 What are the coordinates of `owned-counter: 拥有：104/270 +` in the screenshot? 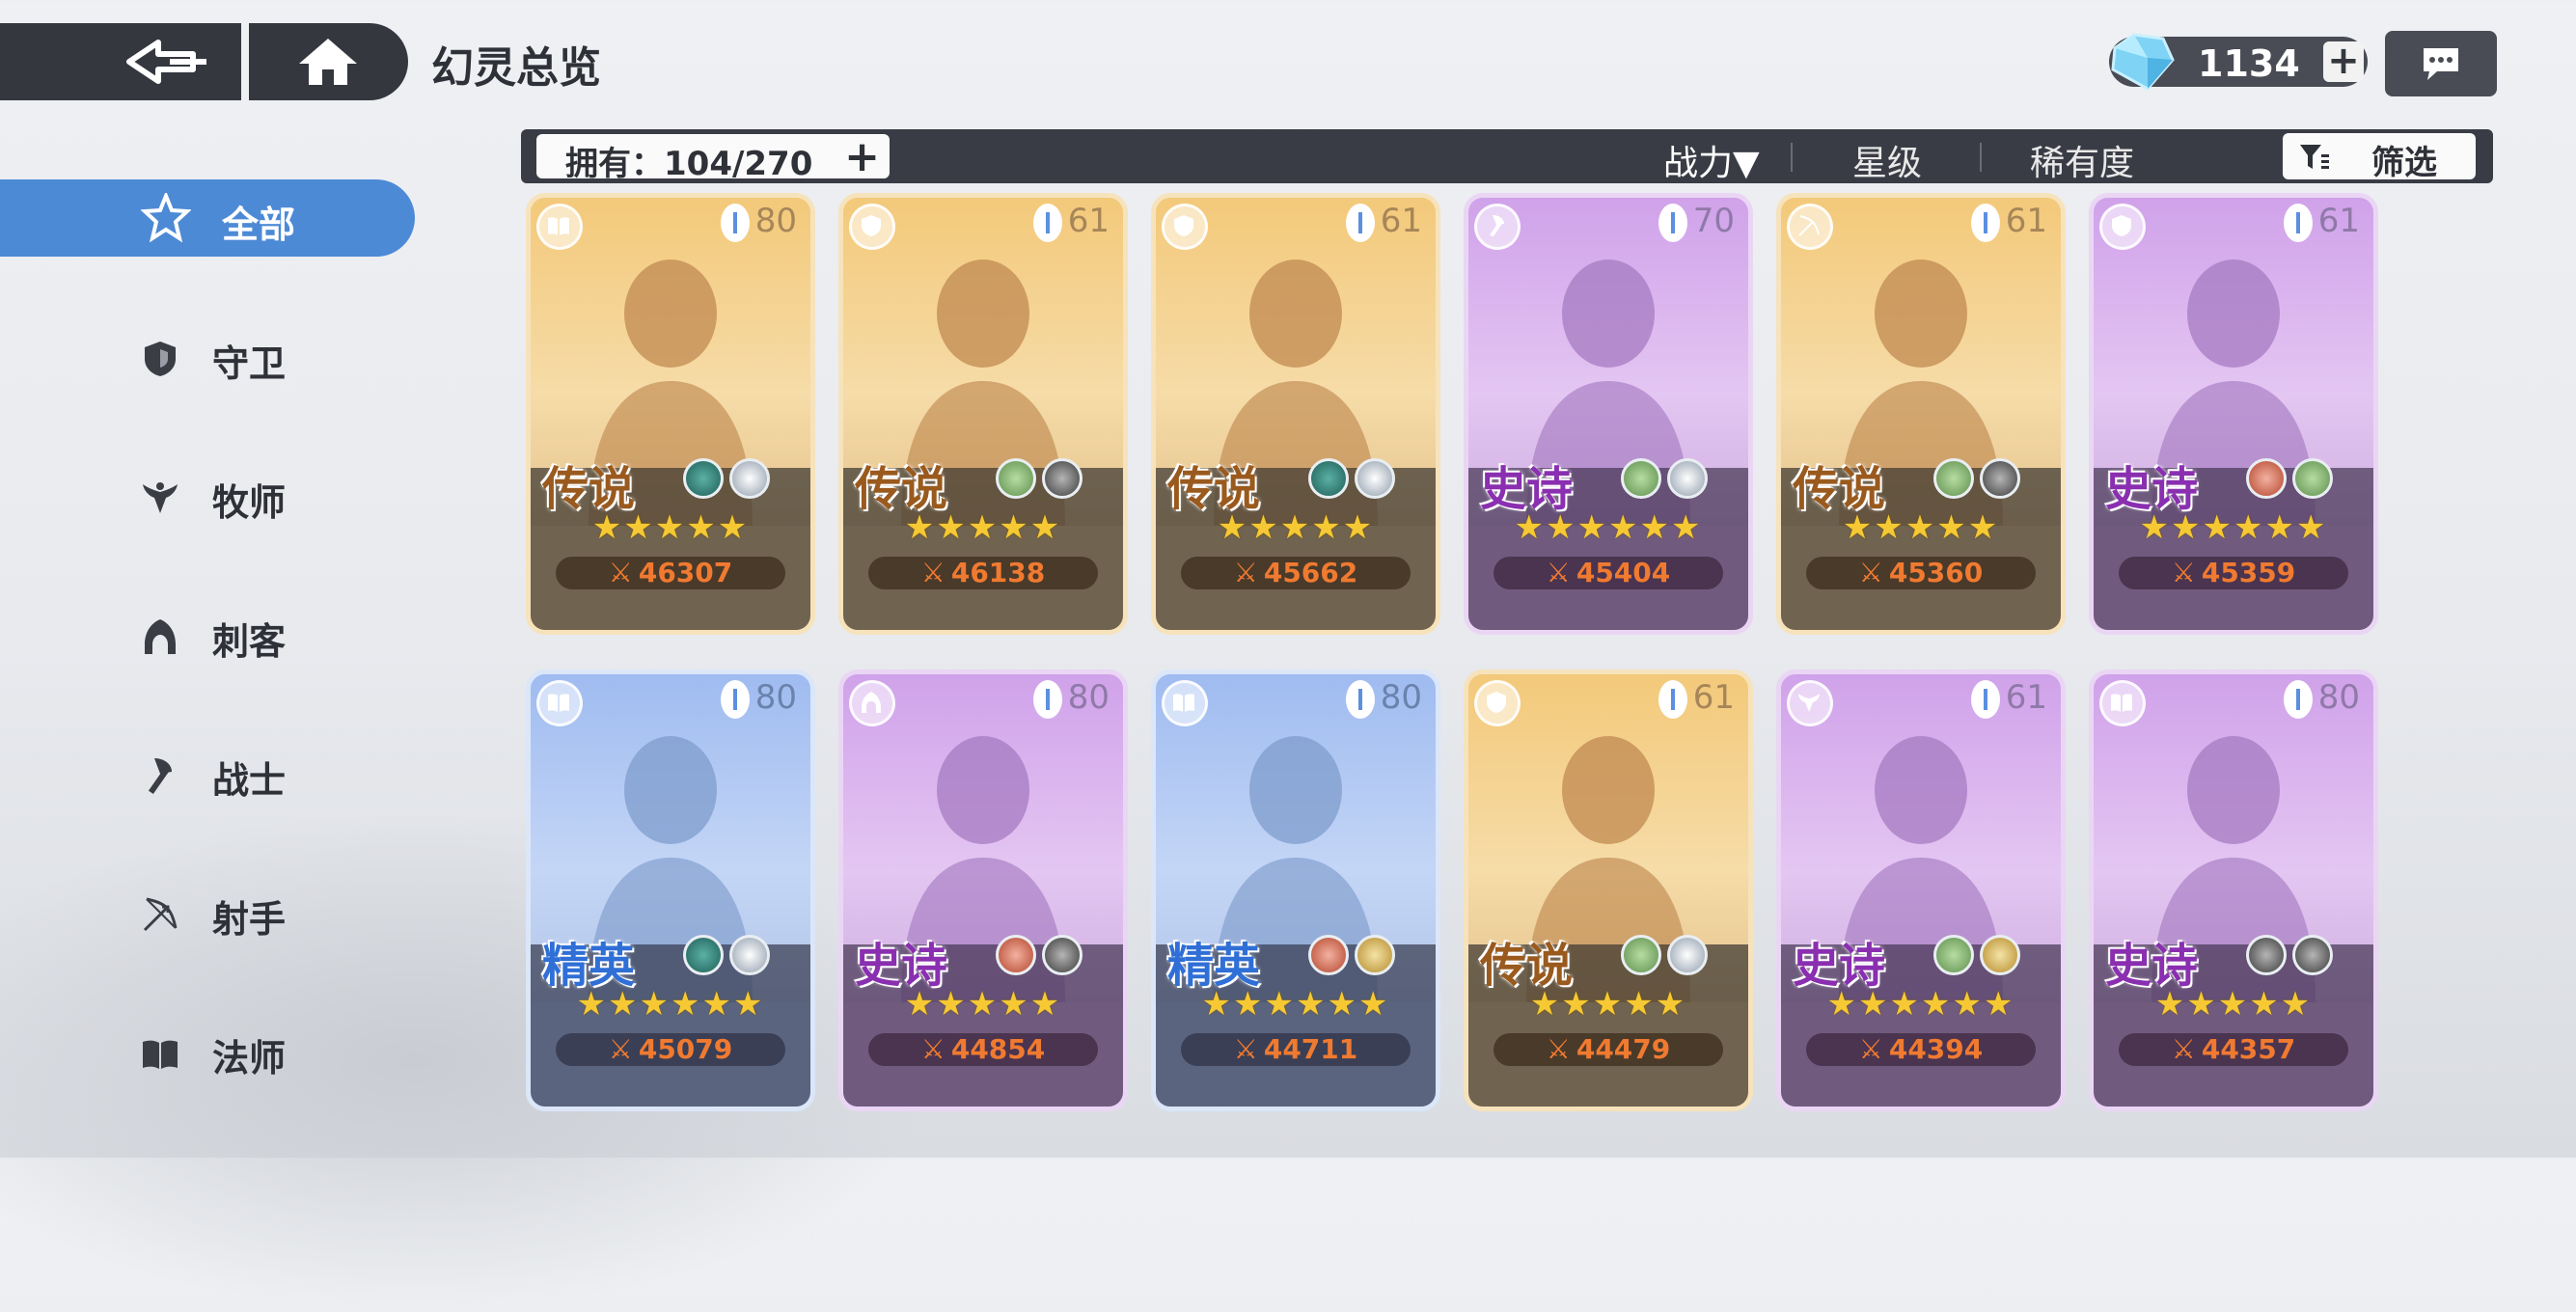 It's located at (713, 158).